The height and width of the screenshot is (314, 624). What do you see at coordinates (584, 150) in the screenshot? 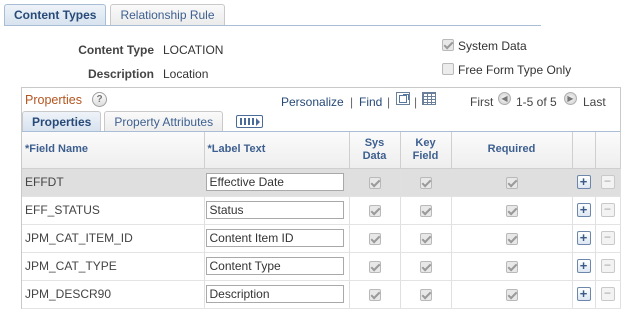
I see `col-add` at bounding box center [584, 150].